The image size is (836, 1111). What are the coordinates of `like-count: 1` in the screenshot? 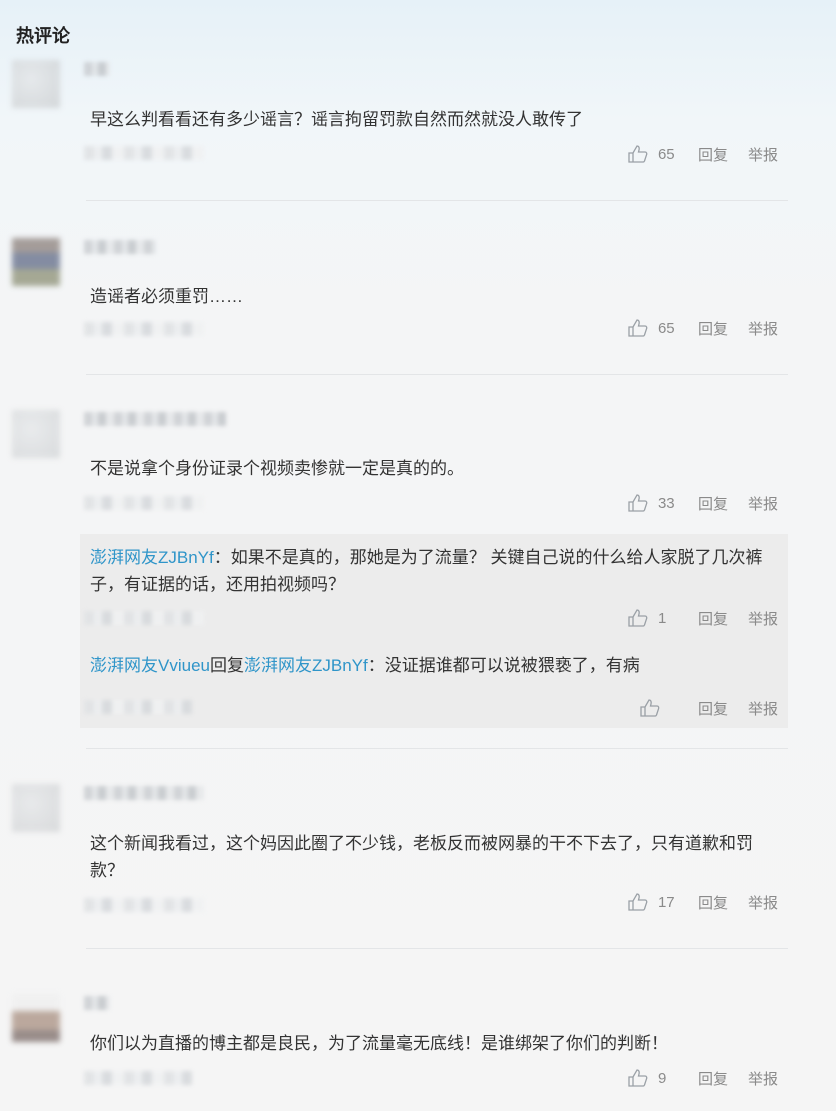 It's located at (662, 618).